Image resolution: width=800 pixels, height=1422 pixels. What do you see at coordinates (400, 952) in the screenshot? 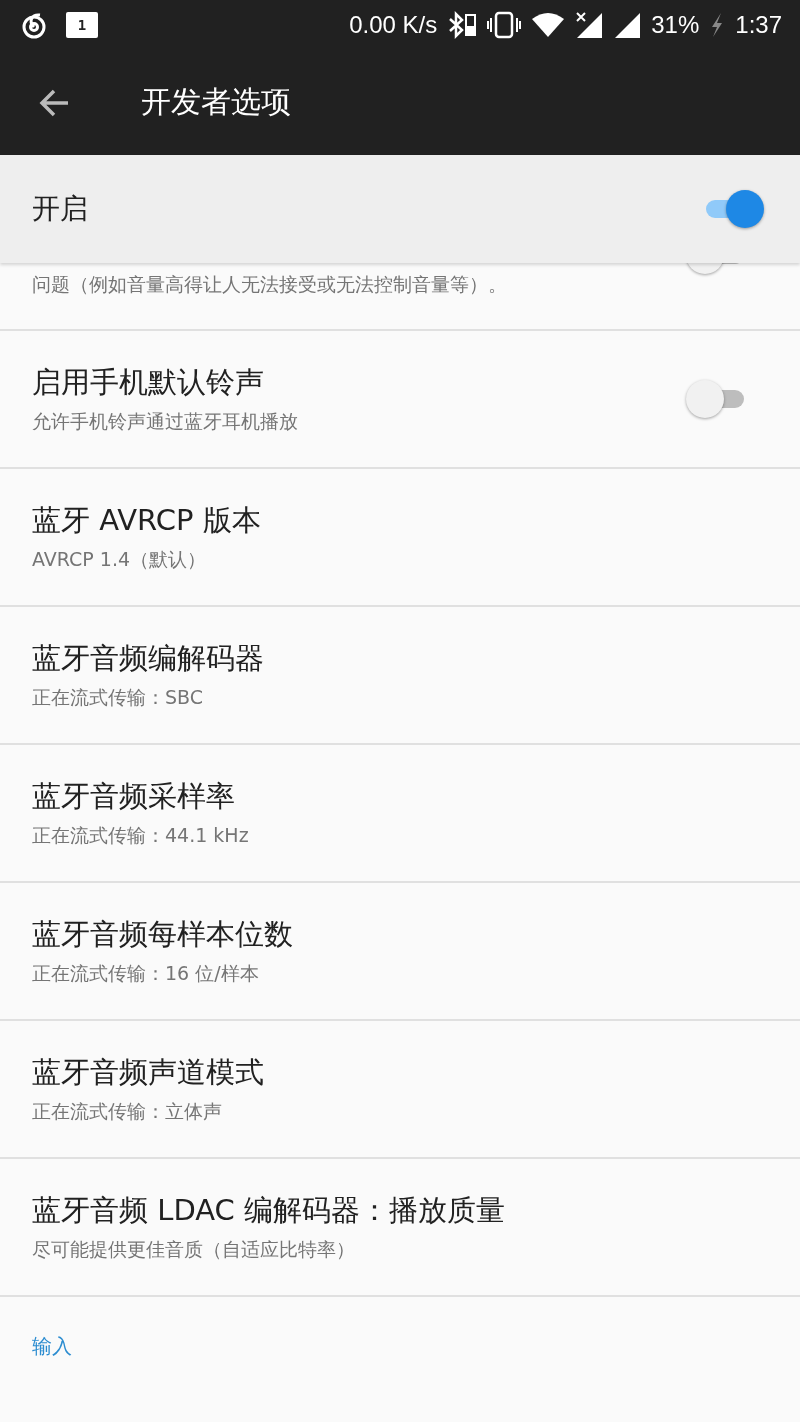
I see `setting-item: 蓝牙音频每样本位数 正在流式传输：16 位/样本` at bounding box center [400, 952].